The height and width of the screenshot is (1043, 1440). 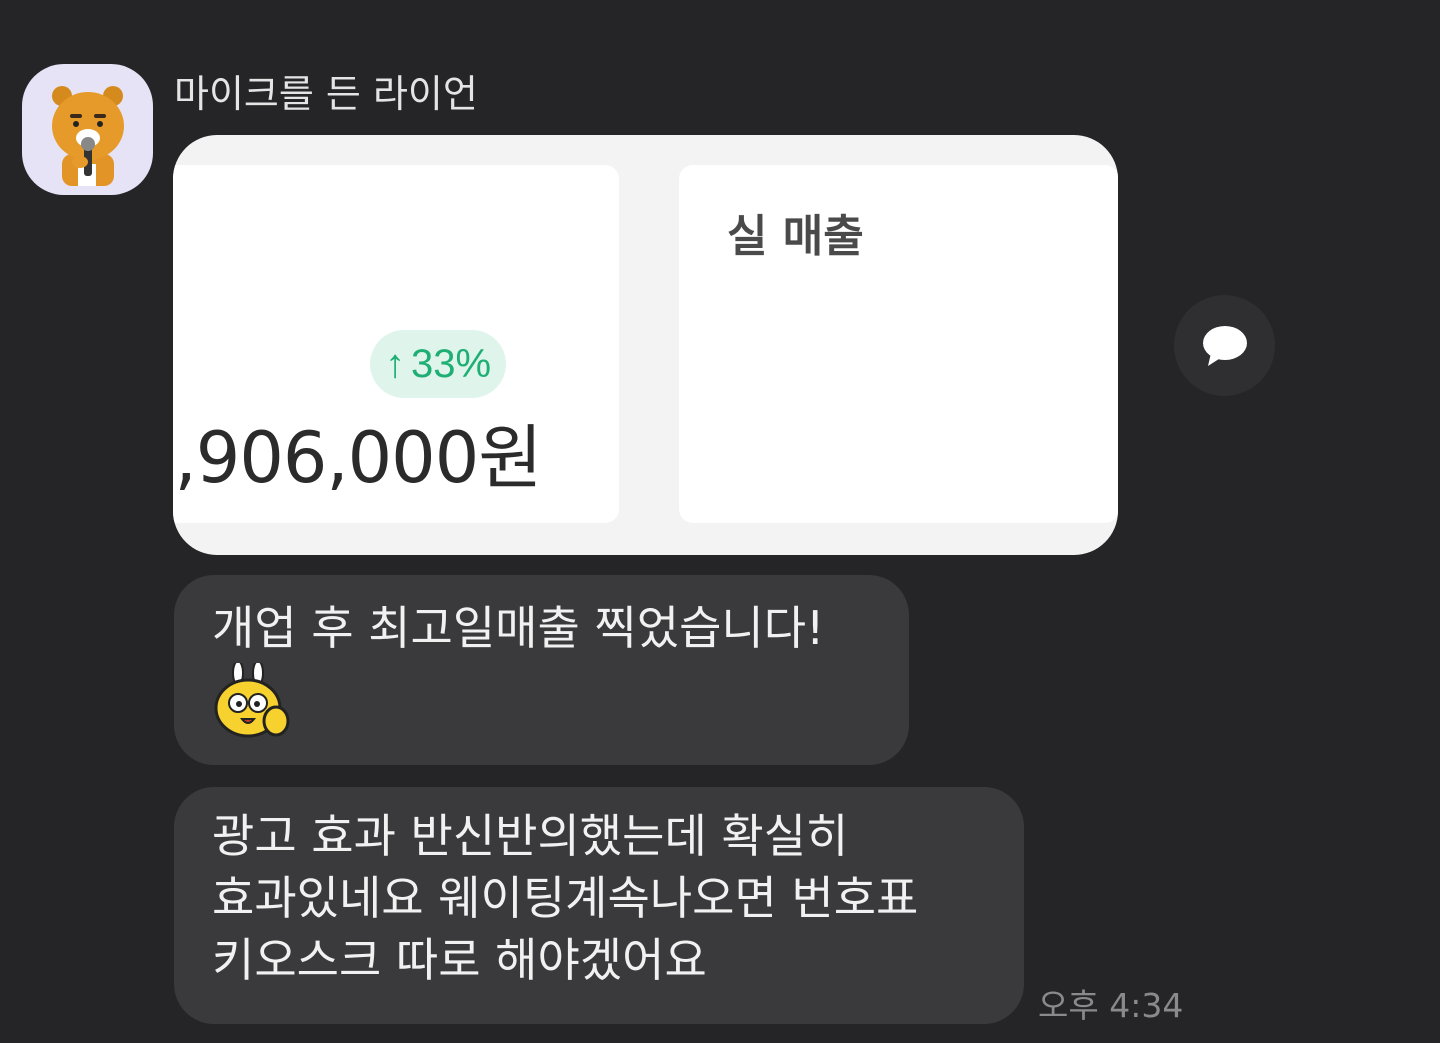 I want to click on sales-card: ↑33% 2,906,000원, so click(x=396, y=344).